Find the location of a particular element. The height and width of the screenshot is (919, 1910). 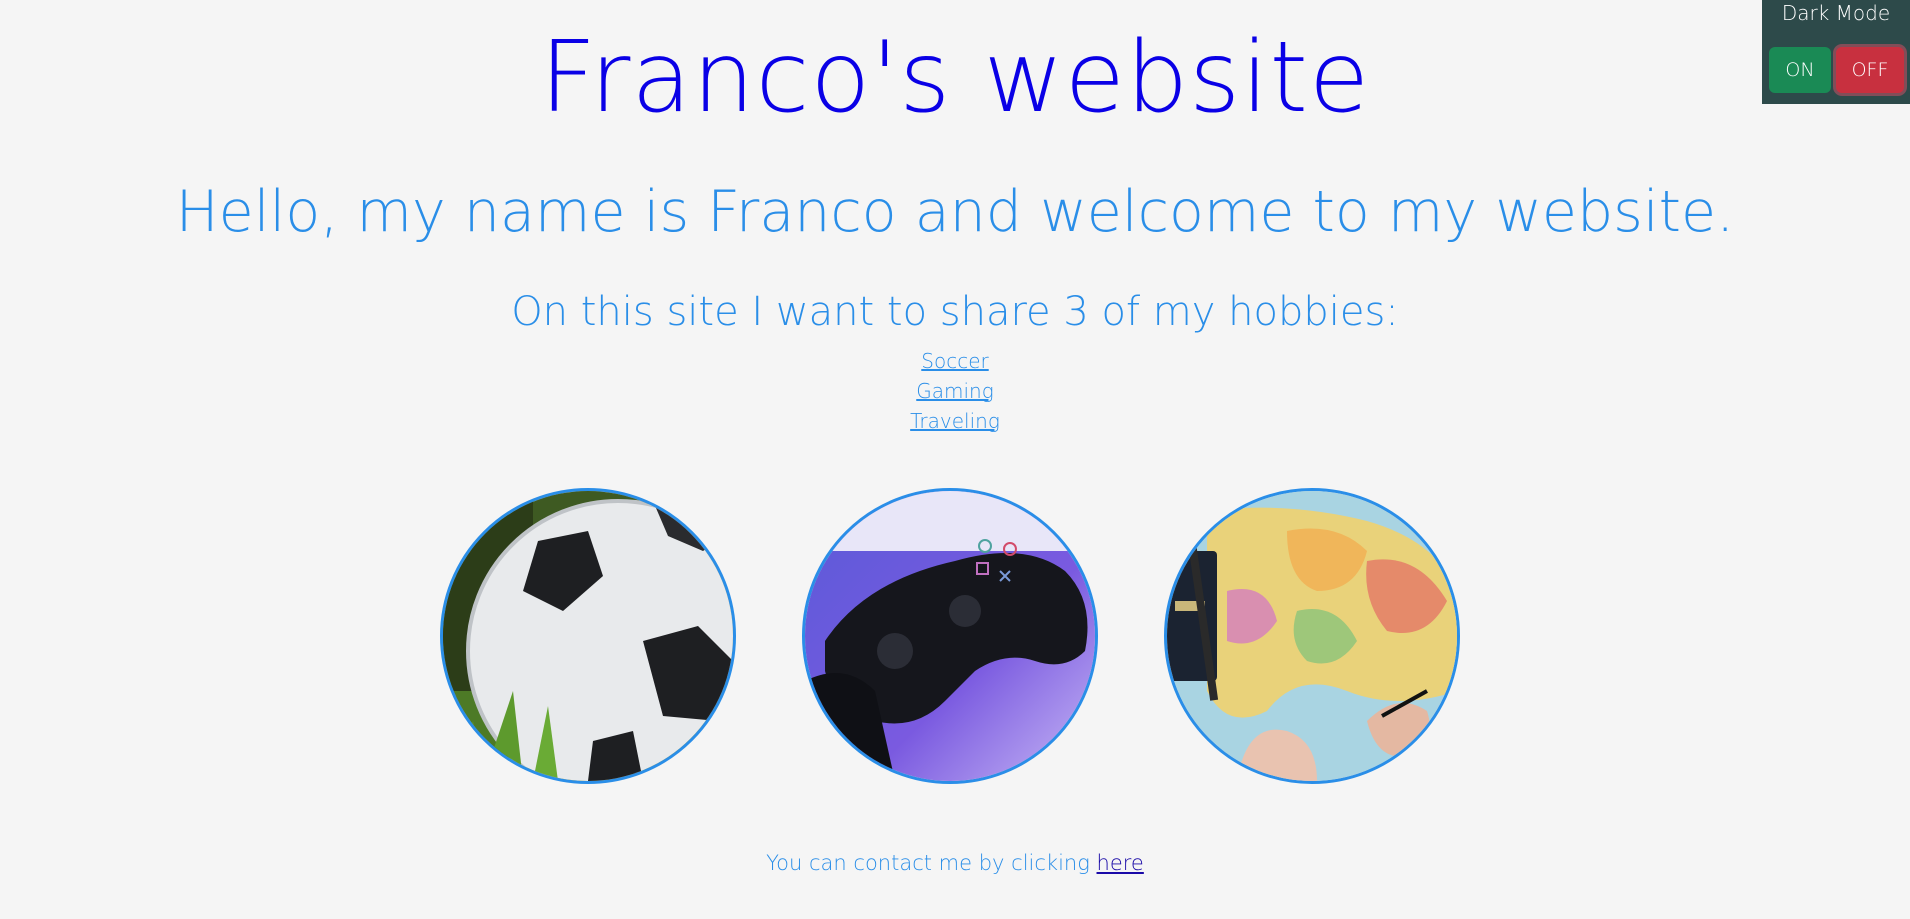

game-controller-photo is located at coordinates (950, 636).